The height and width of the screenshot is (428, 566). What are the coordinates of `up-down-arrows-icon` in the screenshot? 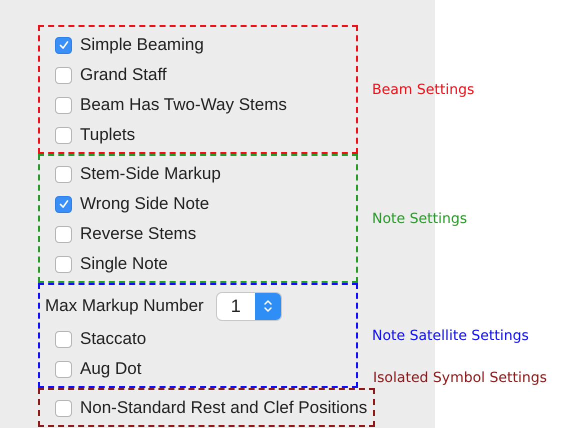 It's located at (267, 306).